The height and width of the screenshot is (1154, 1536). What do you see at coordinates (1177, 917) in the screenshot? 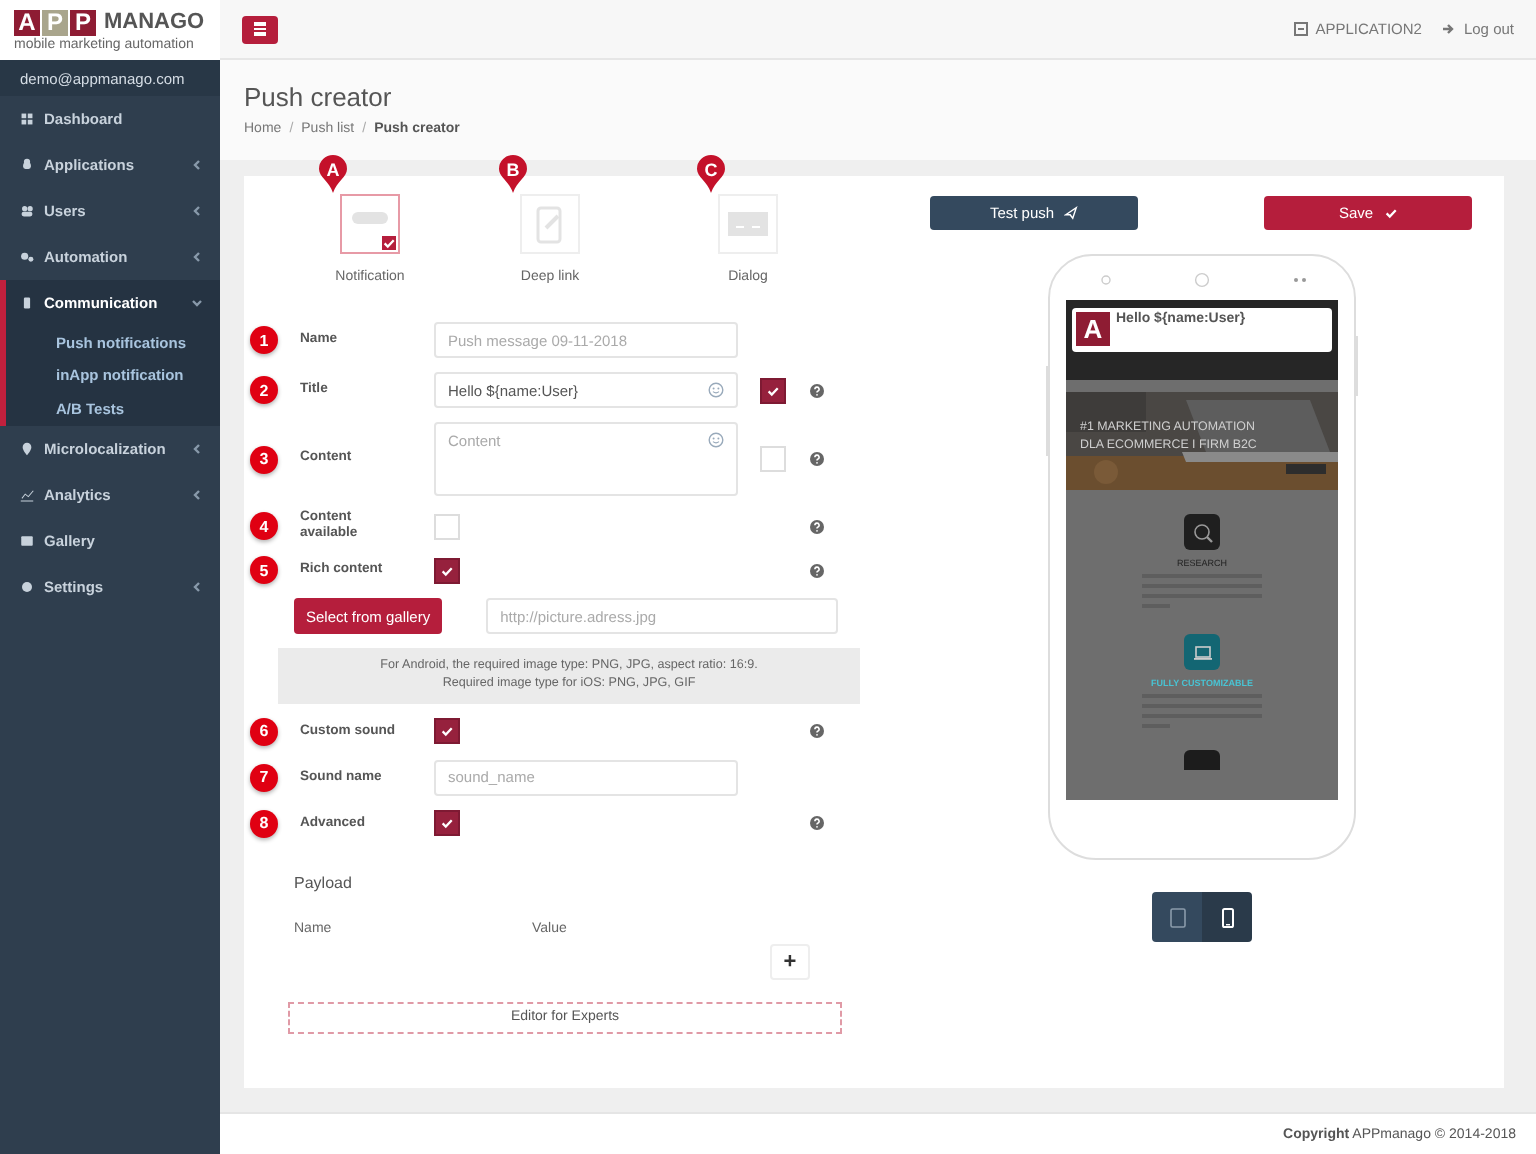
I see `tablet-icon` at bounding box center [1177, 917].